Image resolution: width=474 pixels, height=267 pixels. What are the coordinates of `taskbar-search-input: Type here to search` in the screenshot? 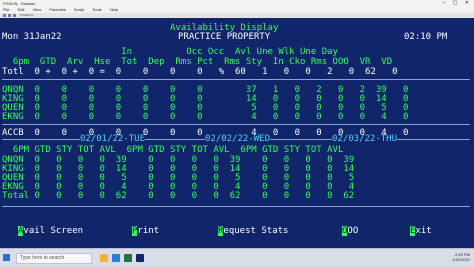 It's located at (54, 258).